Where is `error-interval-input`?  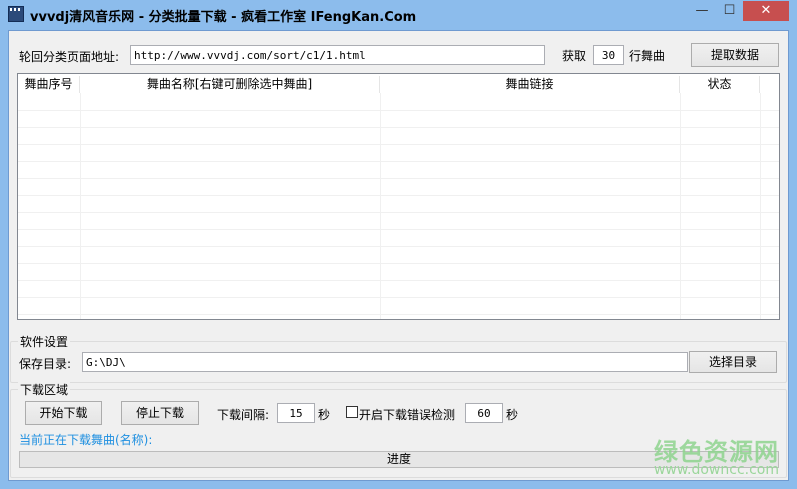 error-interval-input is located at coordinates (484, 413).